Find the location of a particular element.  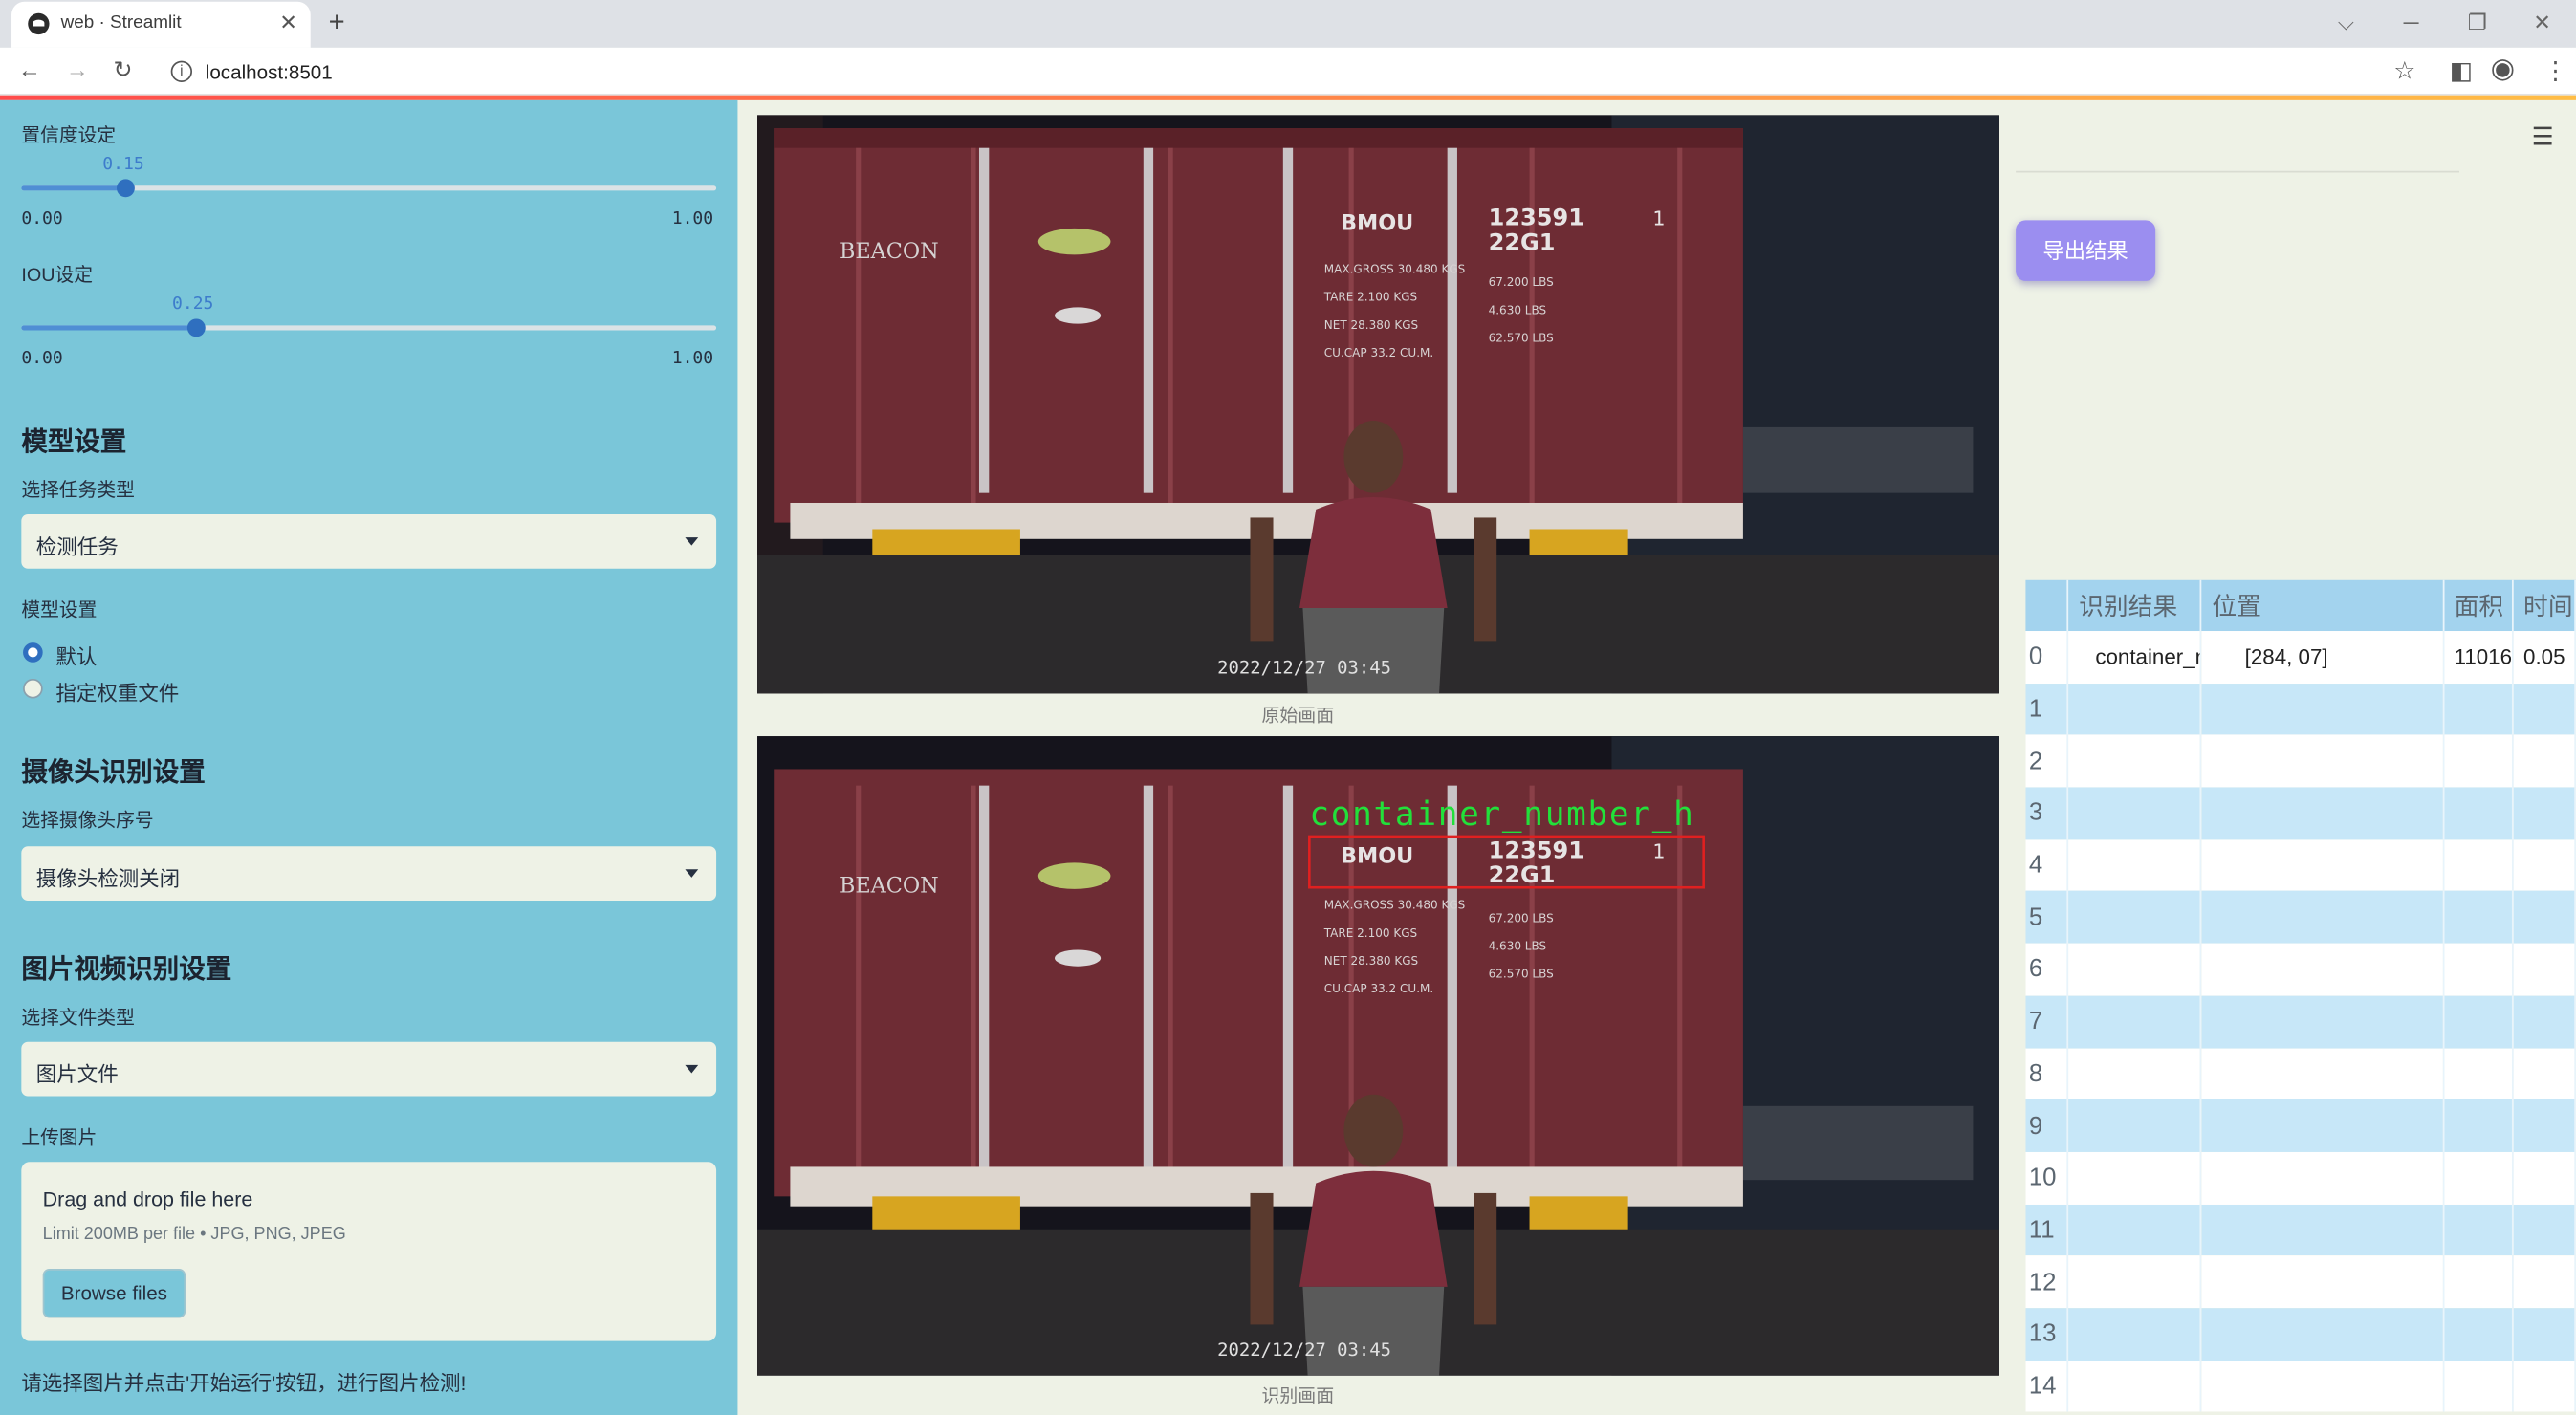

profile-avatar-icon: ◉ is located at coordinates (2503, 69).